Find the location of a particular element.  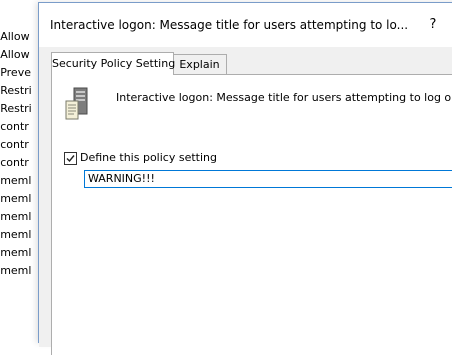

tab-explain: Explain is located at coordinates (199, 64).